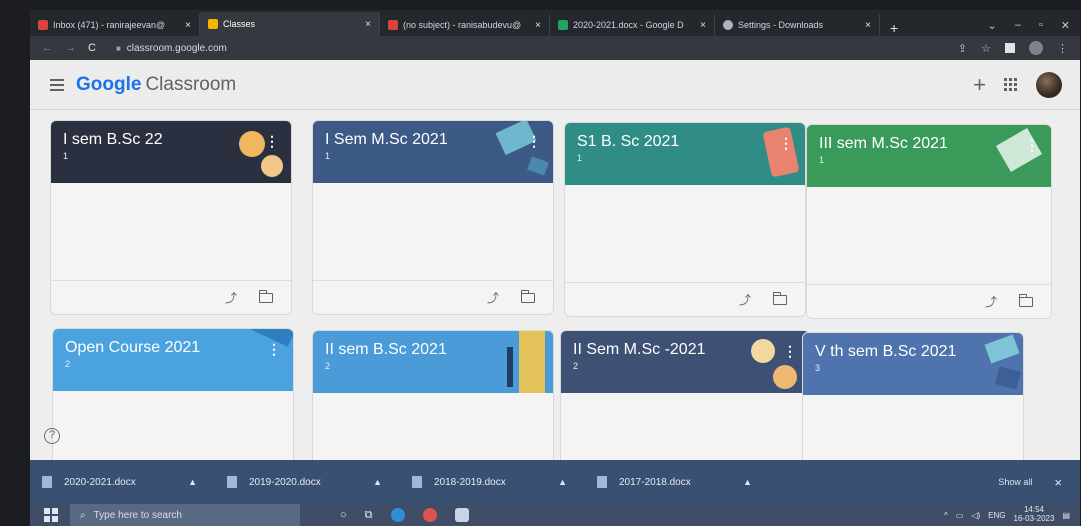  I want to click on tab-label: Settings - Downloads, so click(781, 25).